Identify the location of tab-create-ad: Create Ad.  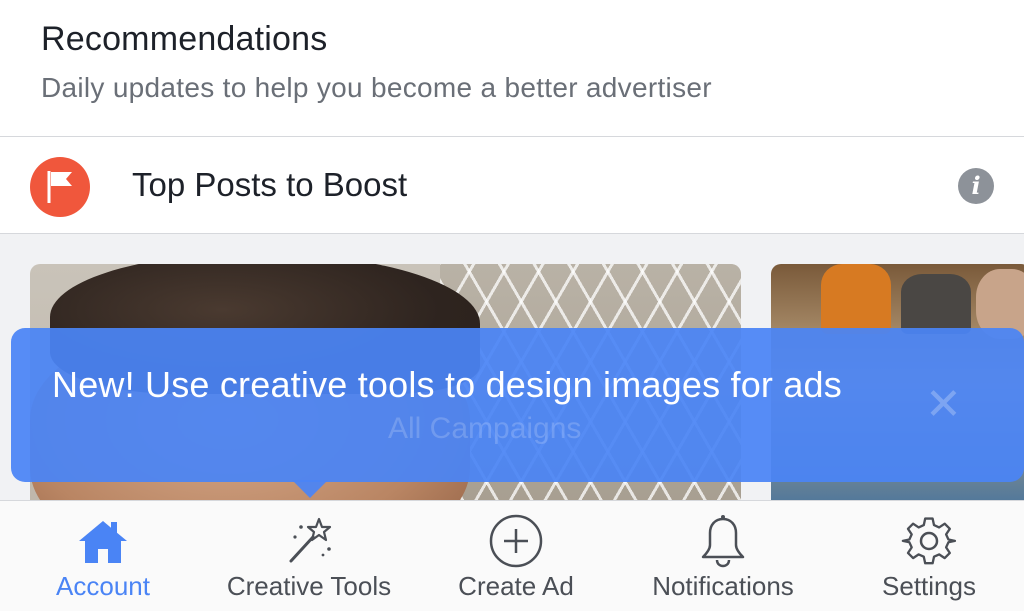
(516, 556).